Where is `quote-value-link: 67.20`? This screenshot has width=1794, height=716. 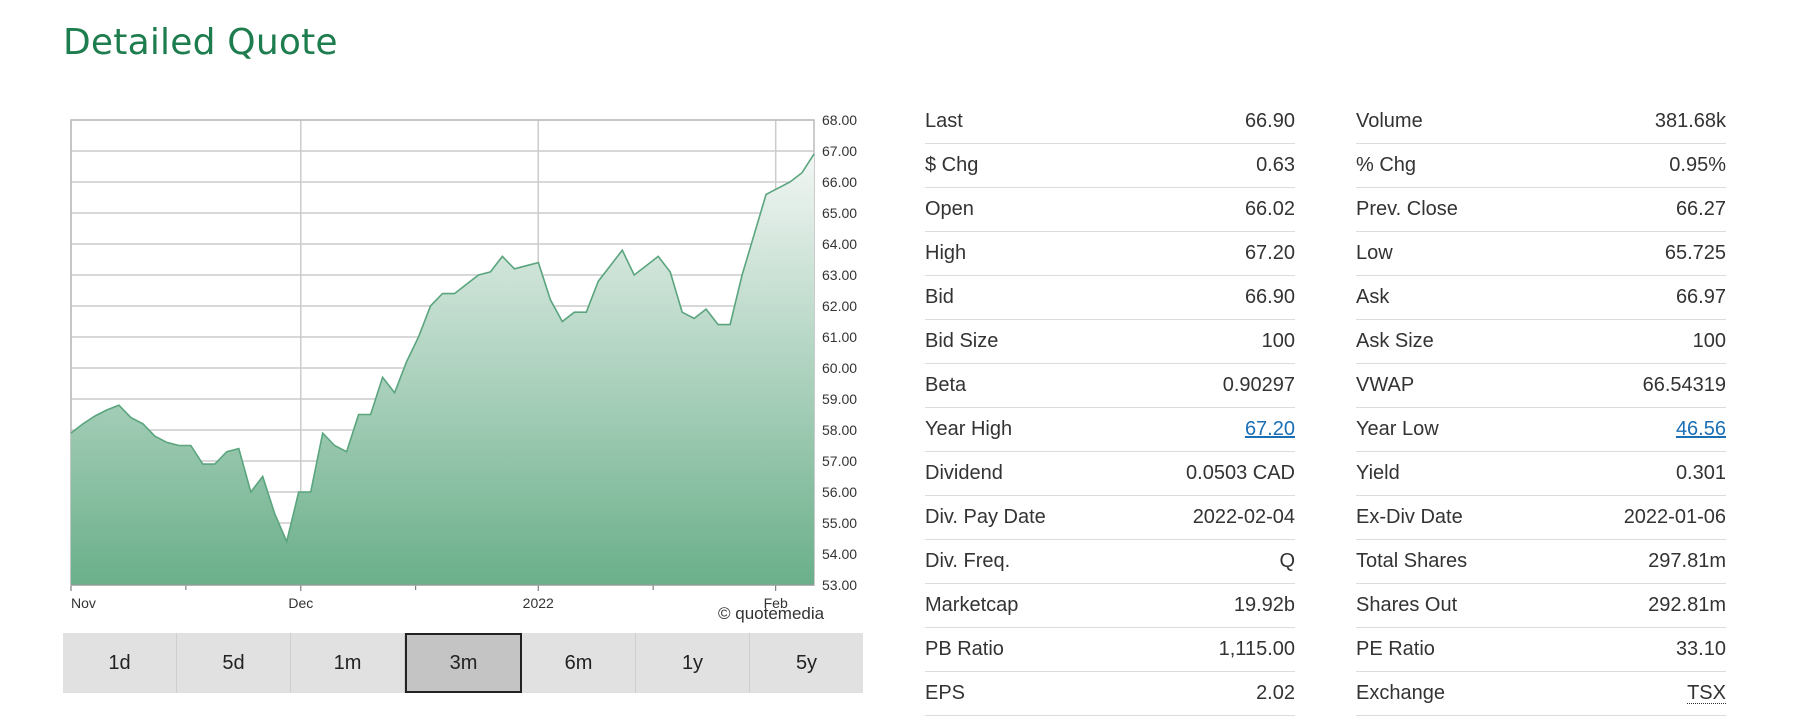
quote-value-link: 67.20 is located at coordinates (1270, 429).